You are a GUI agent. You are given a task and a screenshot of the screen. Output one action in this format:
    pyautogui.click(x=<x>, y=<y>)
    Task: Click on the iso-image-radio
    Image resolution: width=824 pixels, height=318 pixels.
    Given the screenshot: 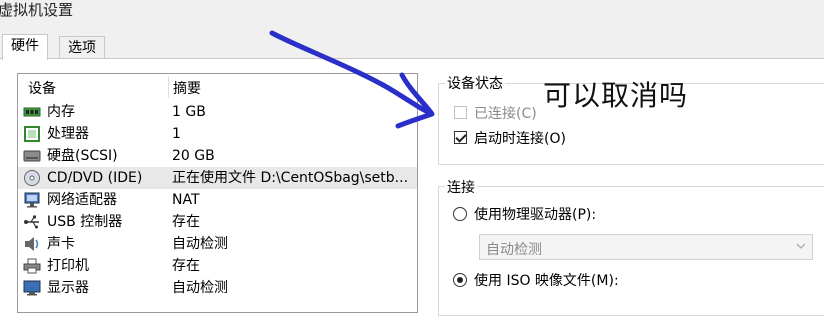 What is the action you would take?
    pyautogui.click(x=460, y=280)
    